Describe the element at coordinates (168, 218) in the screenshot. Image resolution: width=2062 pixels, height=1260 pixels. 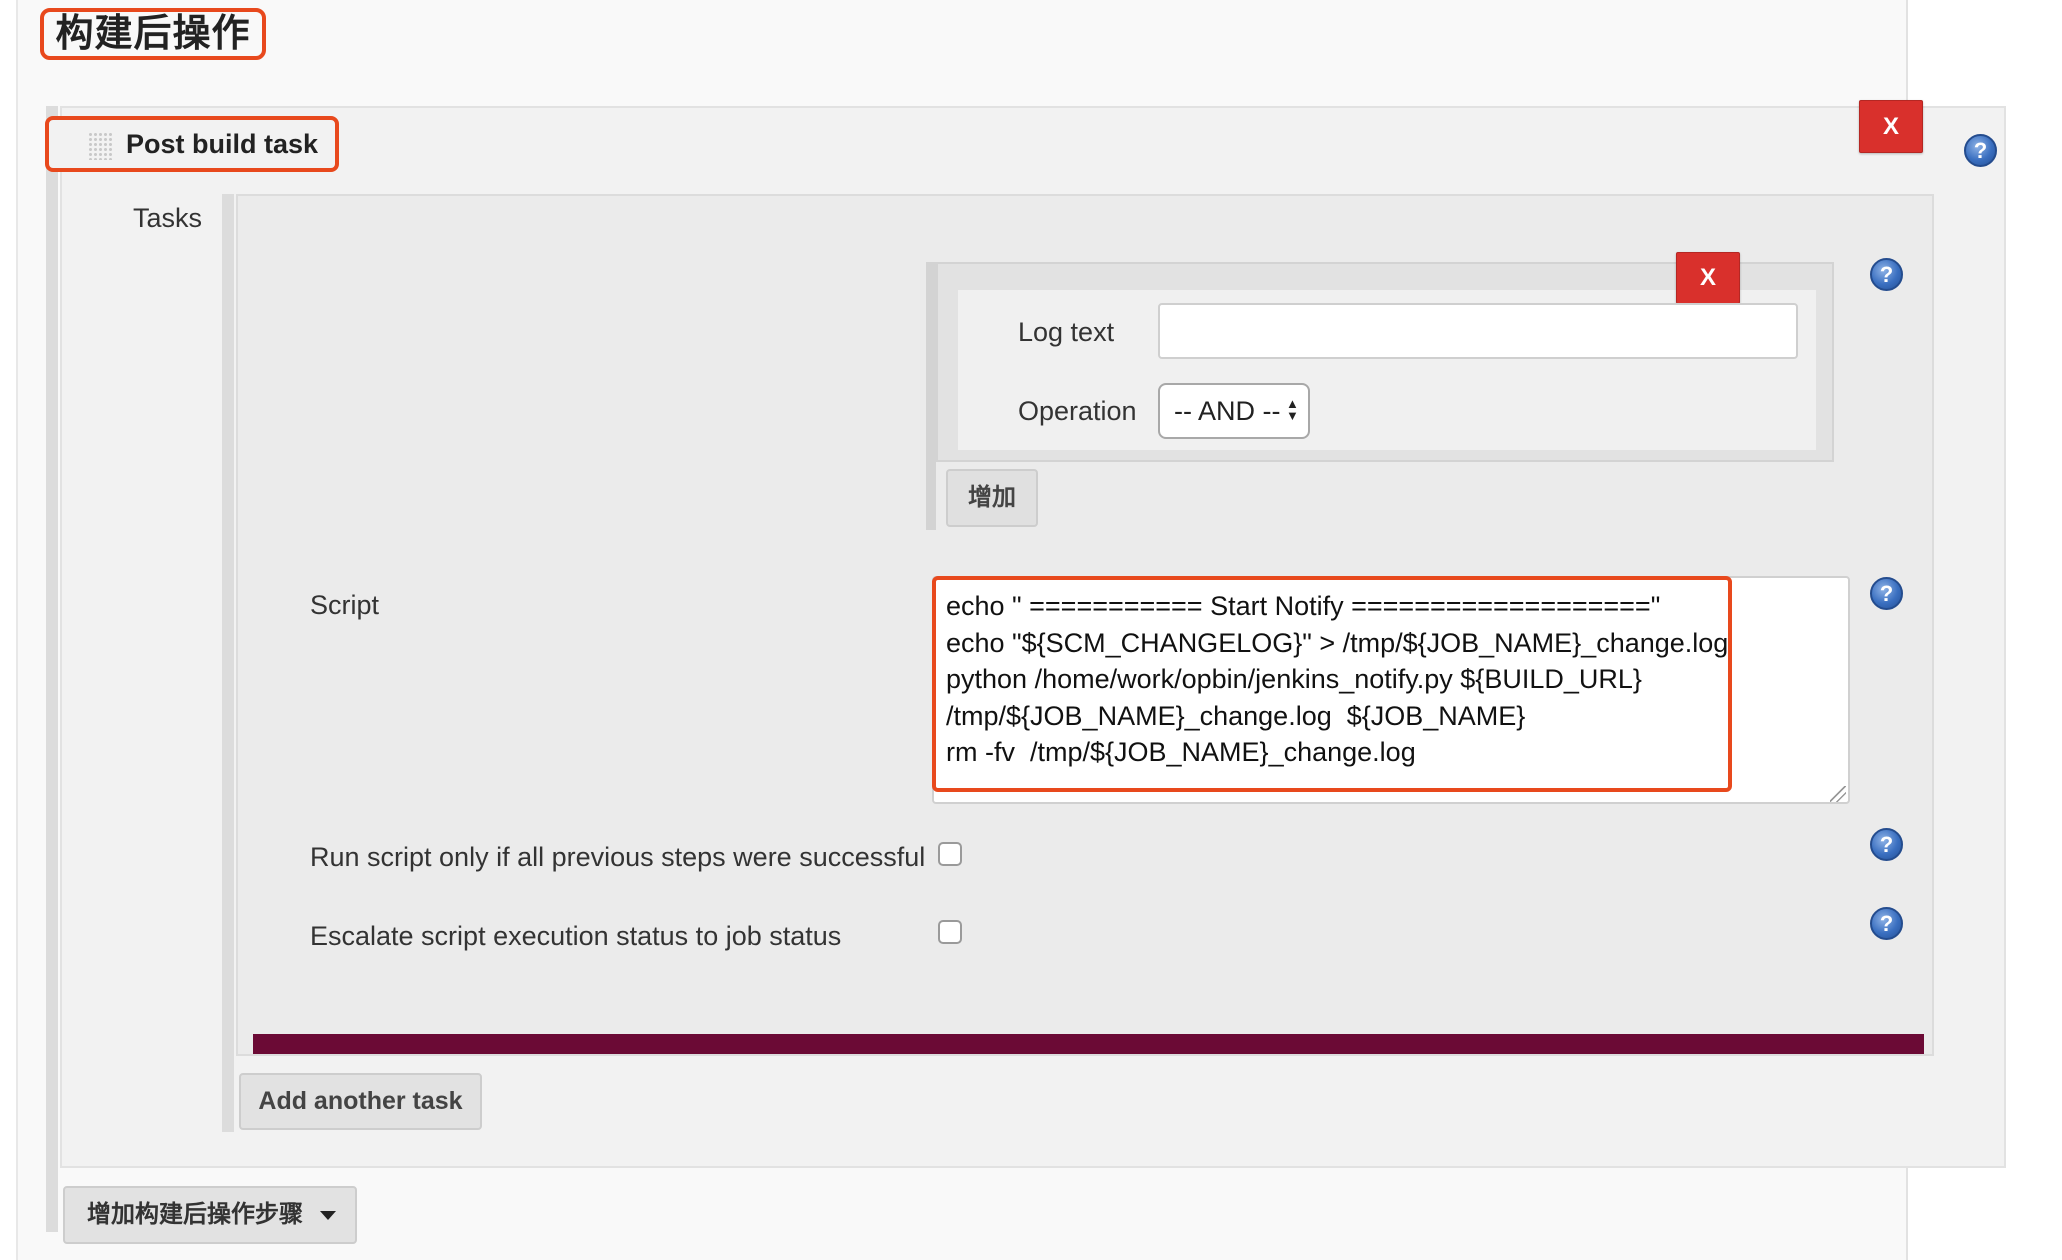
I see `tasks-label: Tasks` at that location.